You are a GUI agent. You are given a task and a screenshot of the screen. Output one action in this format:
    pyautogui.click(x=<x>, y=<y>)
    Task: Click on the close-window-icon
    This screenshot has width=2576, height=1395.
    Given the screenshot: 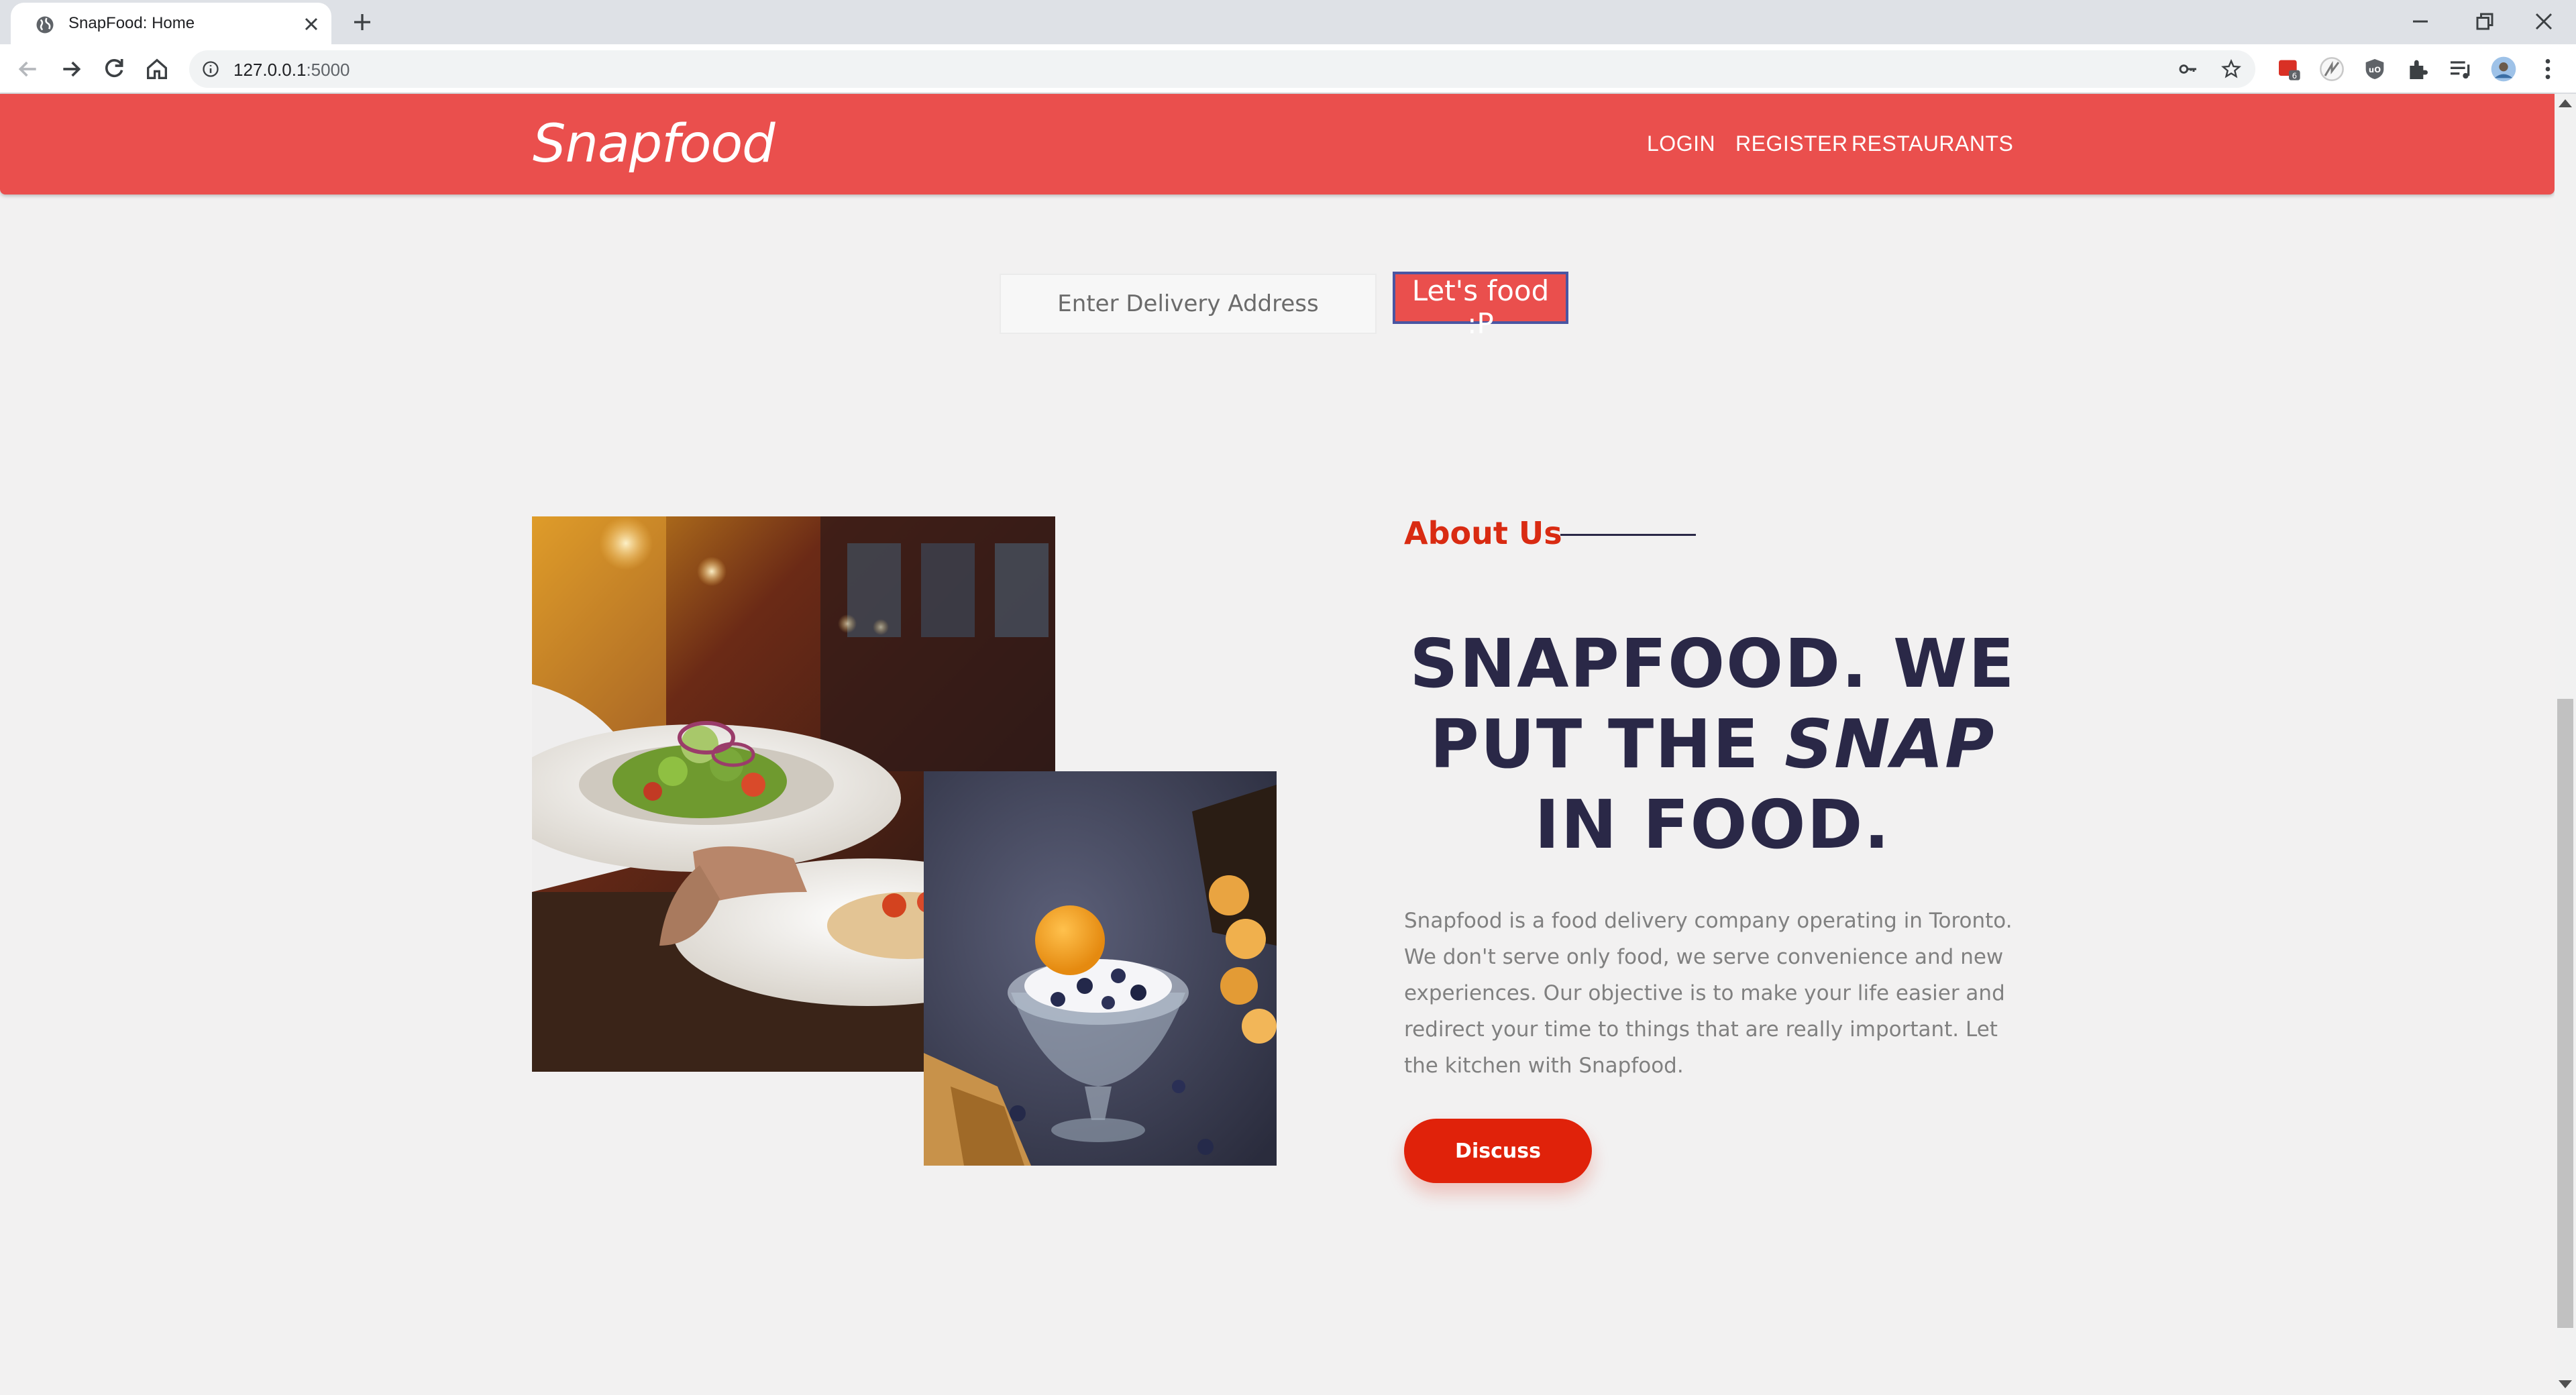 What is the action you would take?
    pyautogui.click(x=2544, y=21)
    